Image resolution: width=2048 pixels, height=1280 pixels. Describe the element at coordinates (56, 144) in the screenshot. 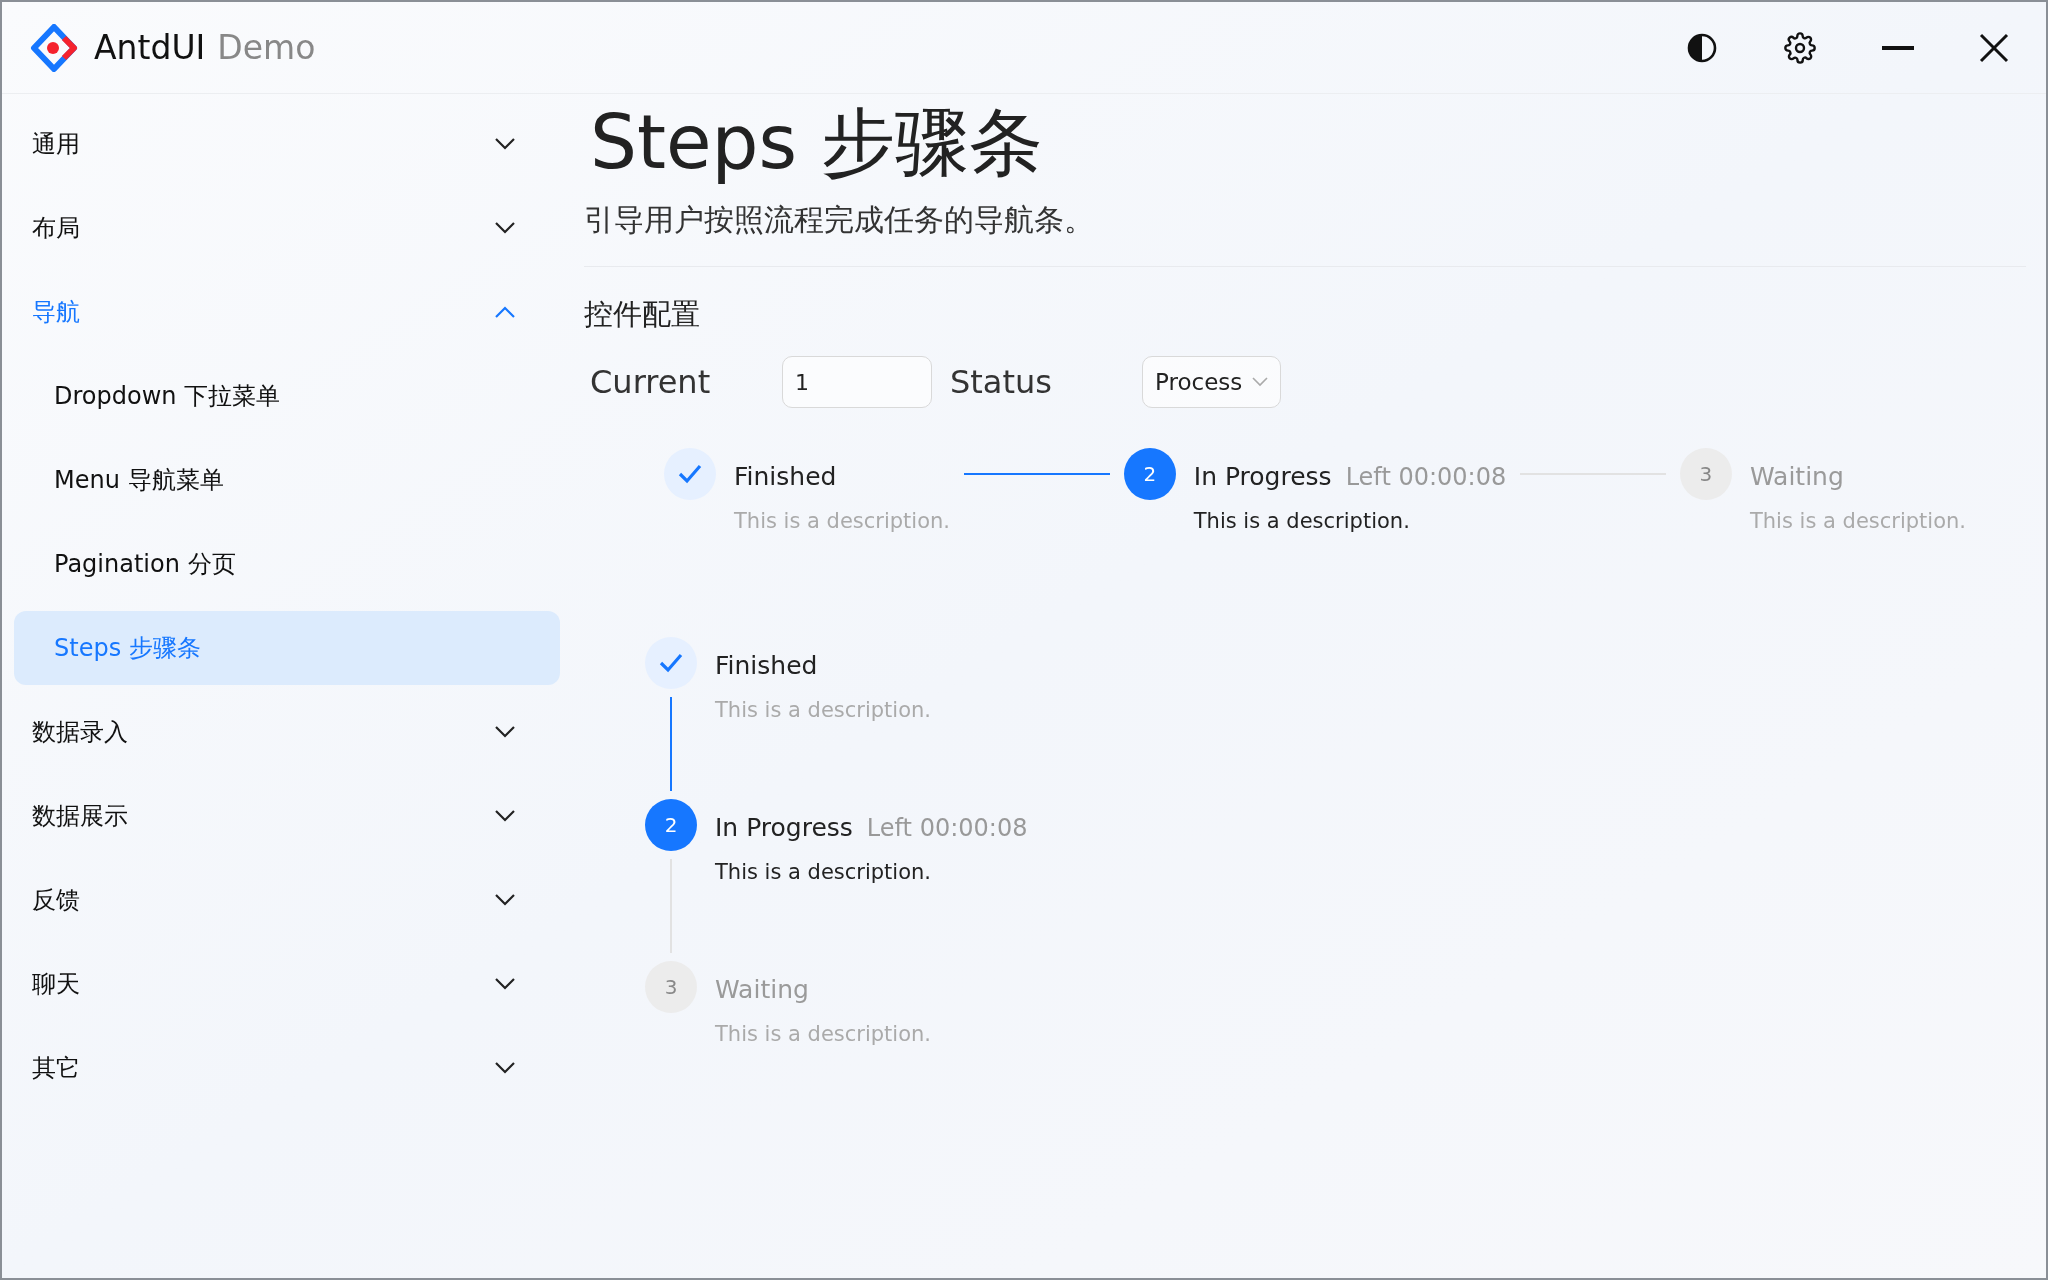

I see `menu-group-label: 通用` at that location.